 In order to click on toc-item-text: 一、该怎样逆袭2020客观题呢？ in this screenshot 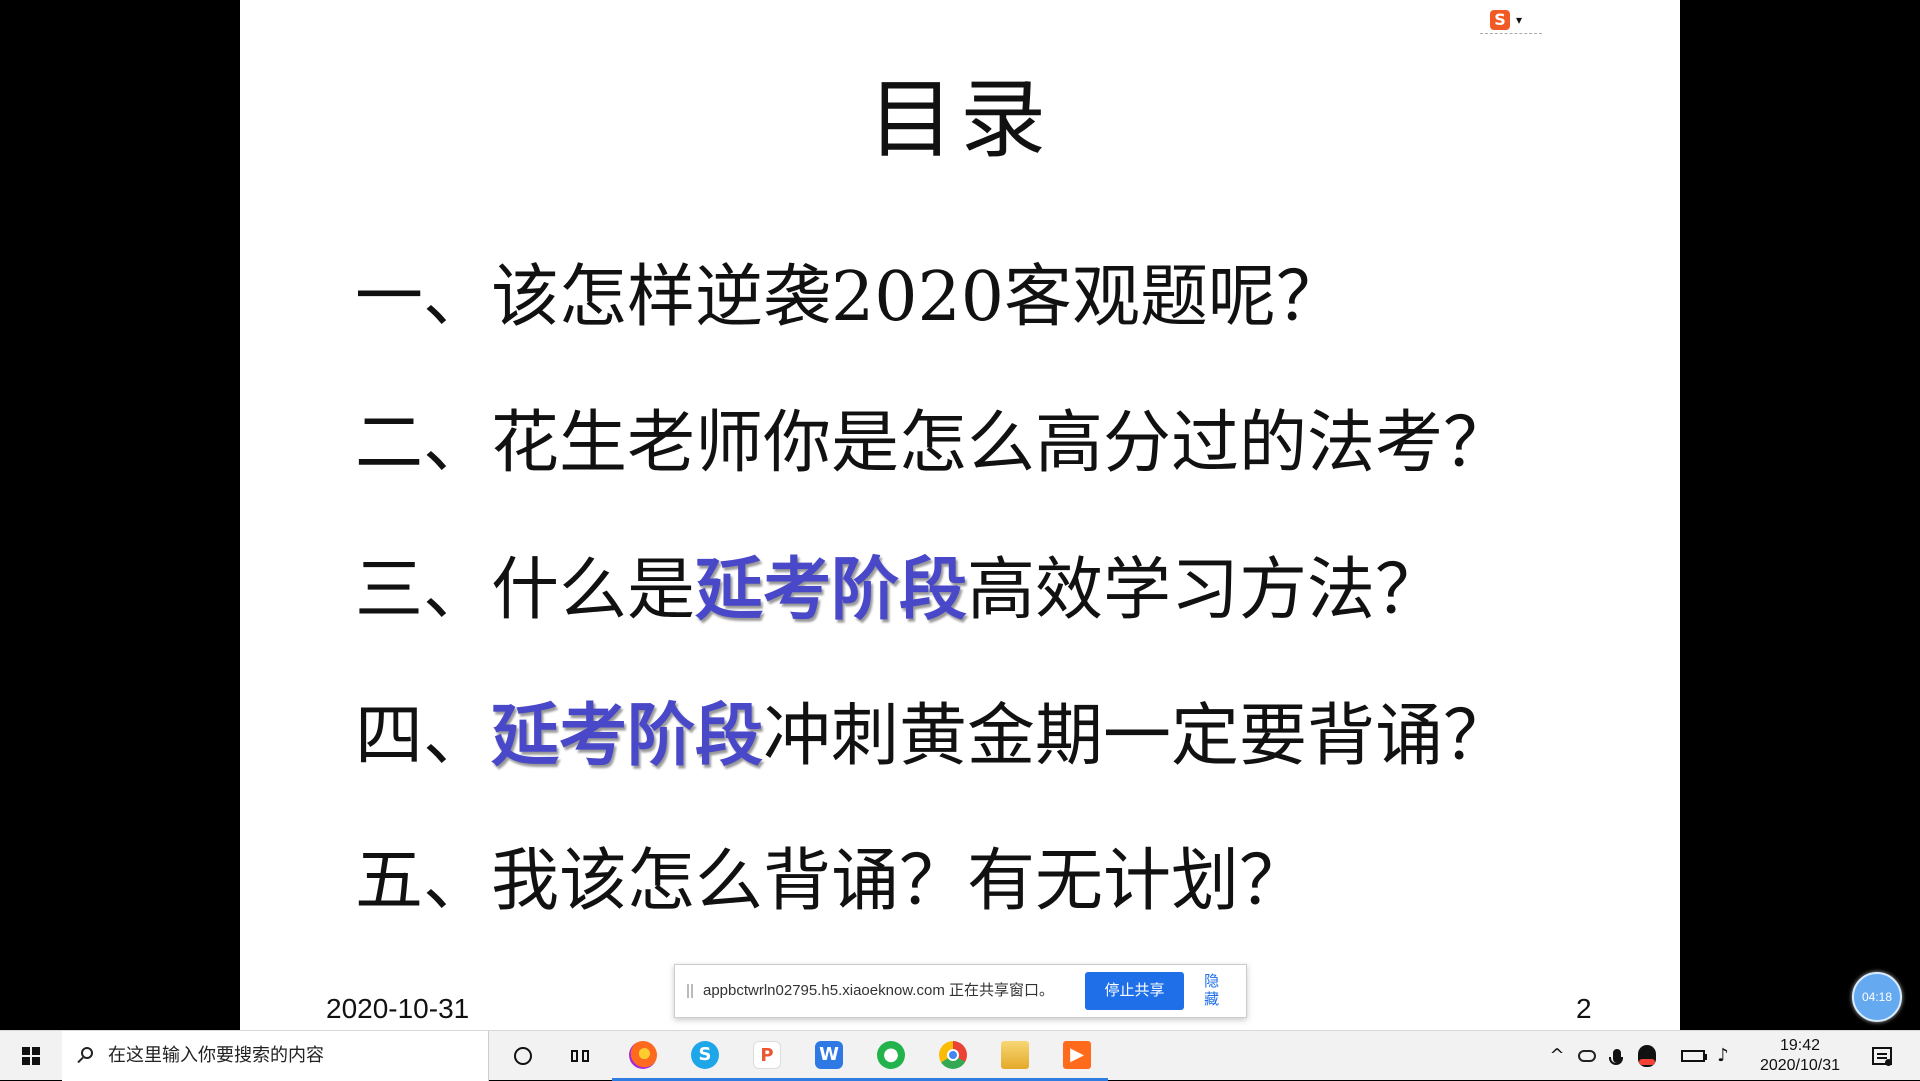, I will do `click(850, 297)`.